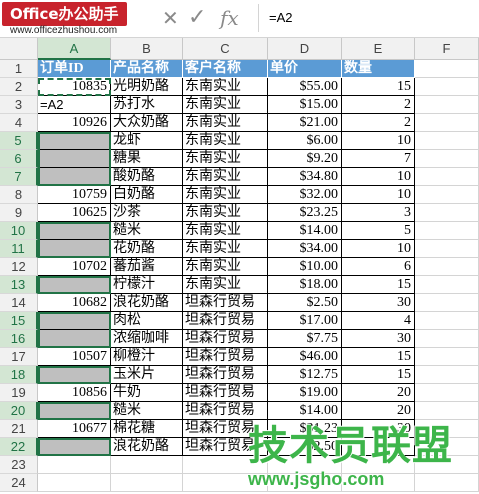 The width and height of the screenshot is (479, 494). I want to click on price-cell: $34.80, so click(305, 177).